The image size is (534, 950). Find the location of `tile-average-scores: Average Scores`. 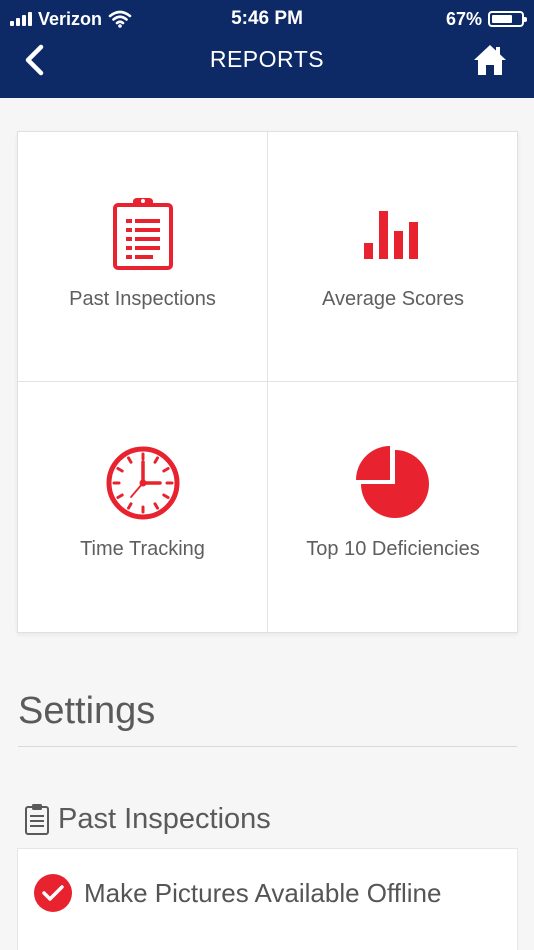

tile-average-scores: Average Scores is located at coordinates (393, 257).